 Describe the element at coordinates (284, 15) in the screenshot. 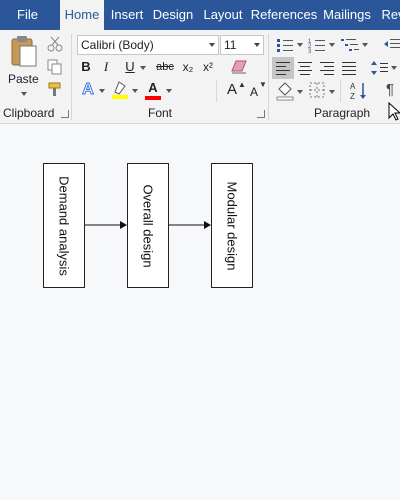

I see `tab-references: References` at that location.